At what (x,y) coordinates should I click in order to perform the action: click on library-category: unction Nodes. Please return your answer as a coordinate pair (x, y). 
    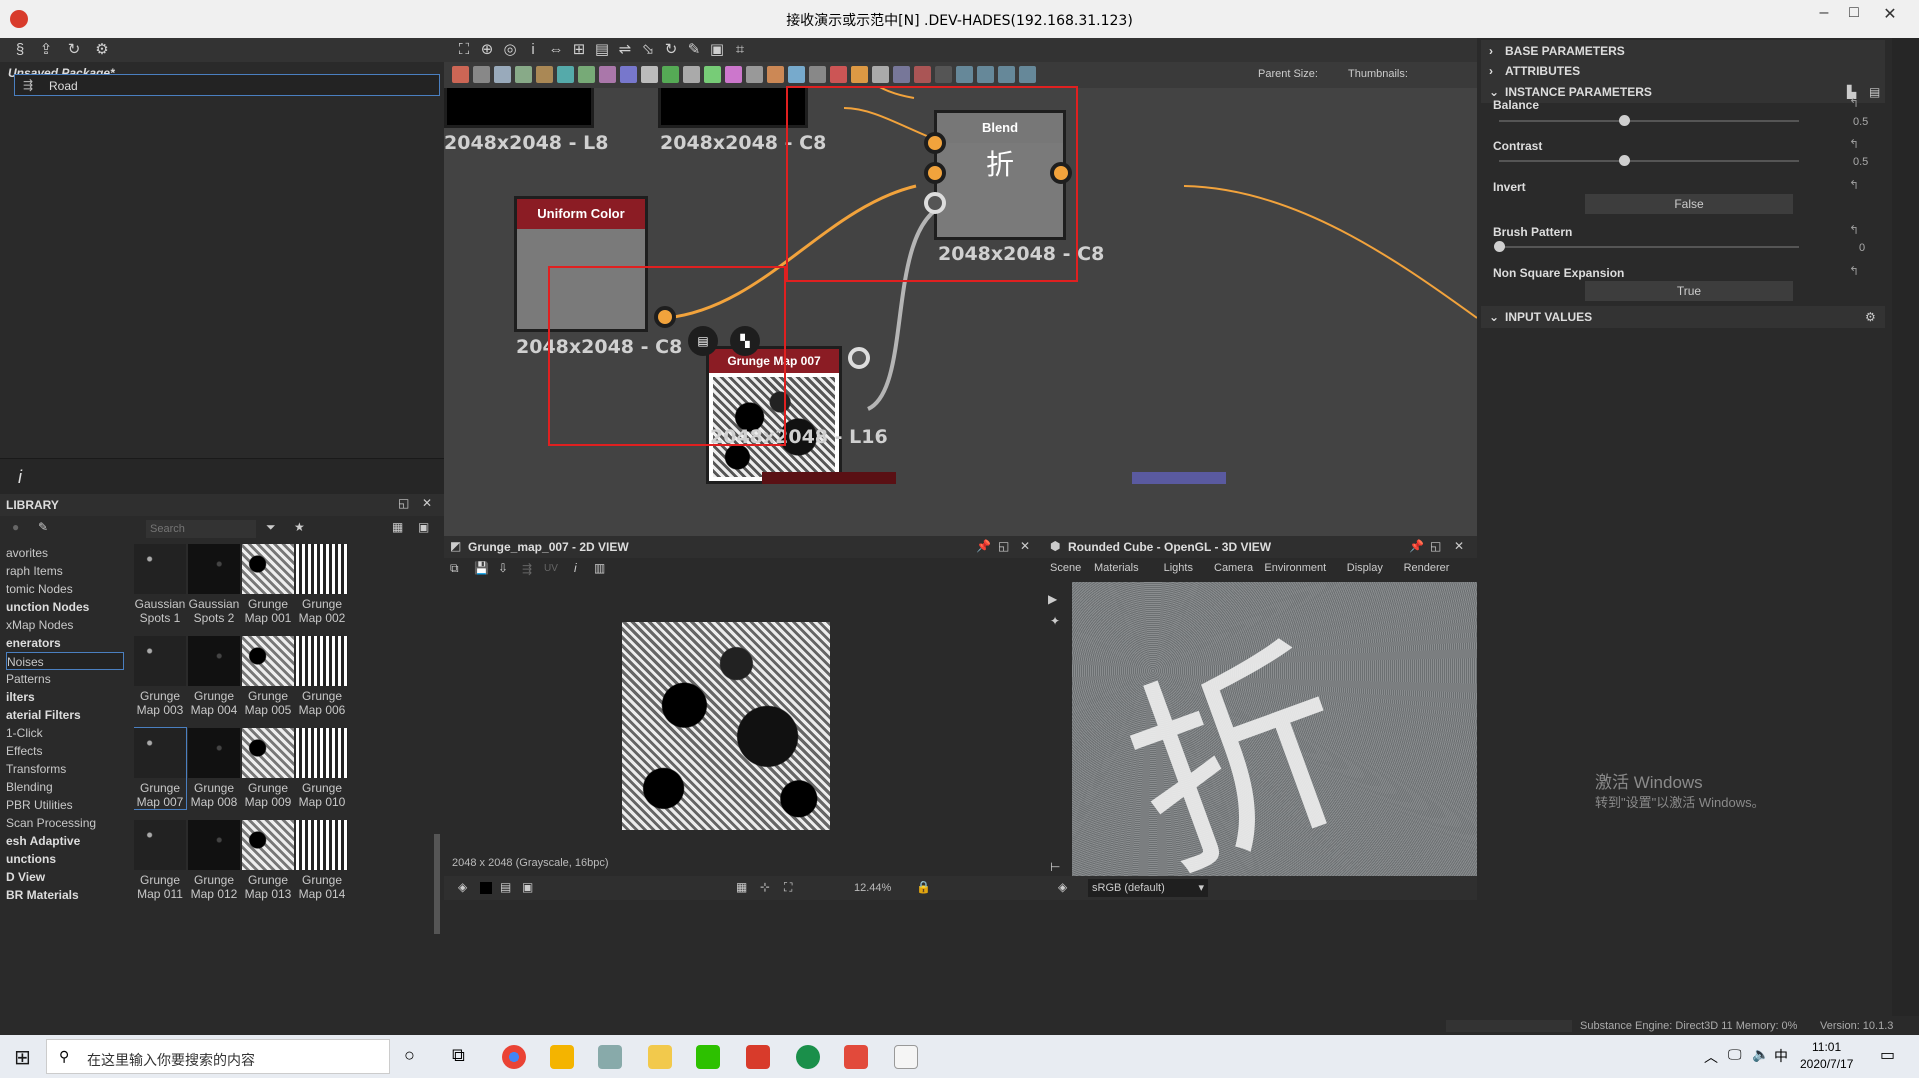
    Looking at the image, I should click on (65, 607).